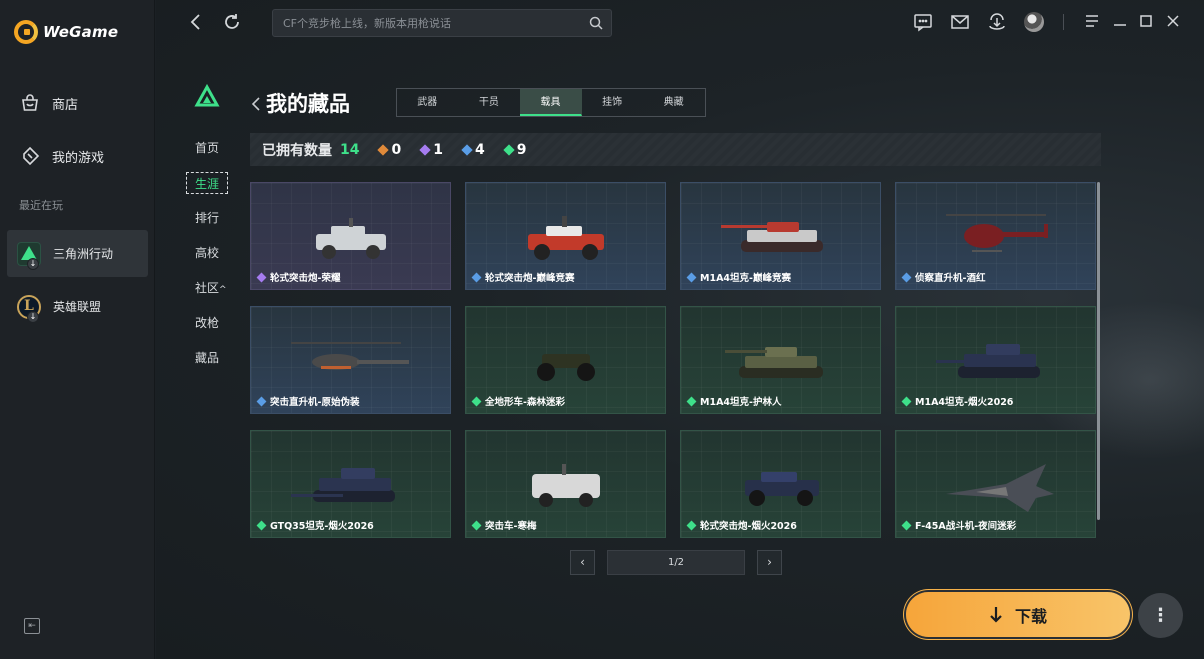 This screenshot has width=1204, height=659. Describe the element at coordinates (1018, 614) in the screenshot. I see `download-button: 下载` at that location.